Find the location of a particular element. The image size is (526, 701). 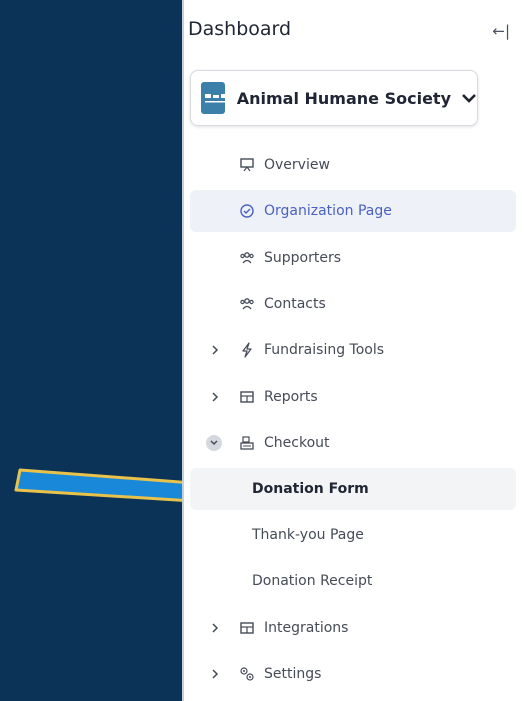

presentation-icon is located at coordinates (247, 165).